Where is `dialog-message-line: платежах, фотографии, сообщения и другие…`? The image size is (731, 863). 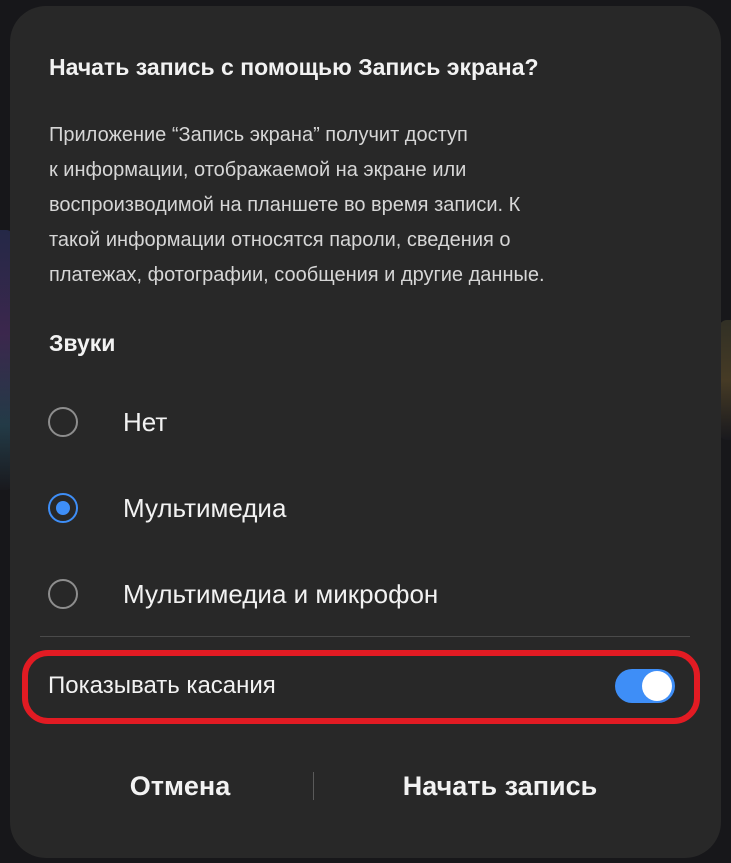 dialog-message-line: платежах, фотографии, сообщения и другие… is located at coordinates (297, 275).